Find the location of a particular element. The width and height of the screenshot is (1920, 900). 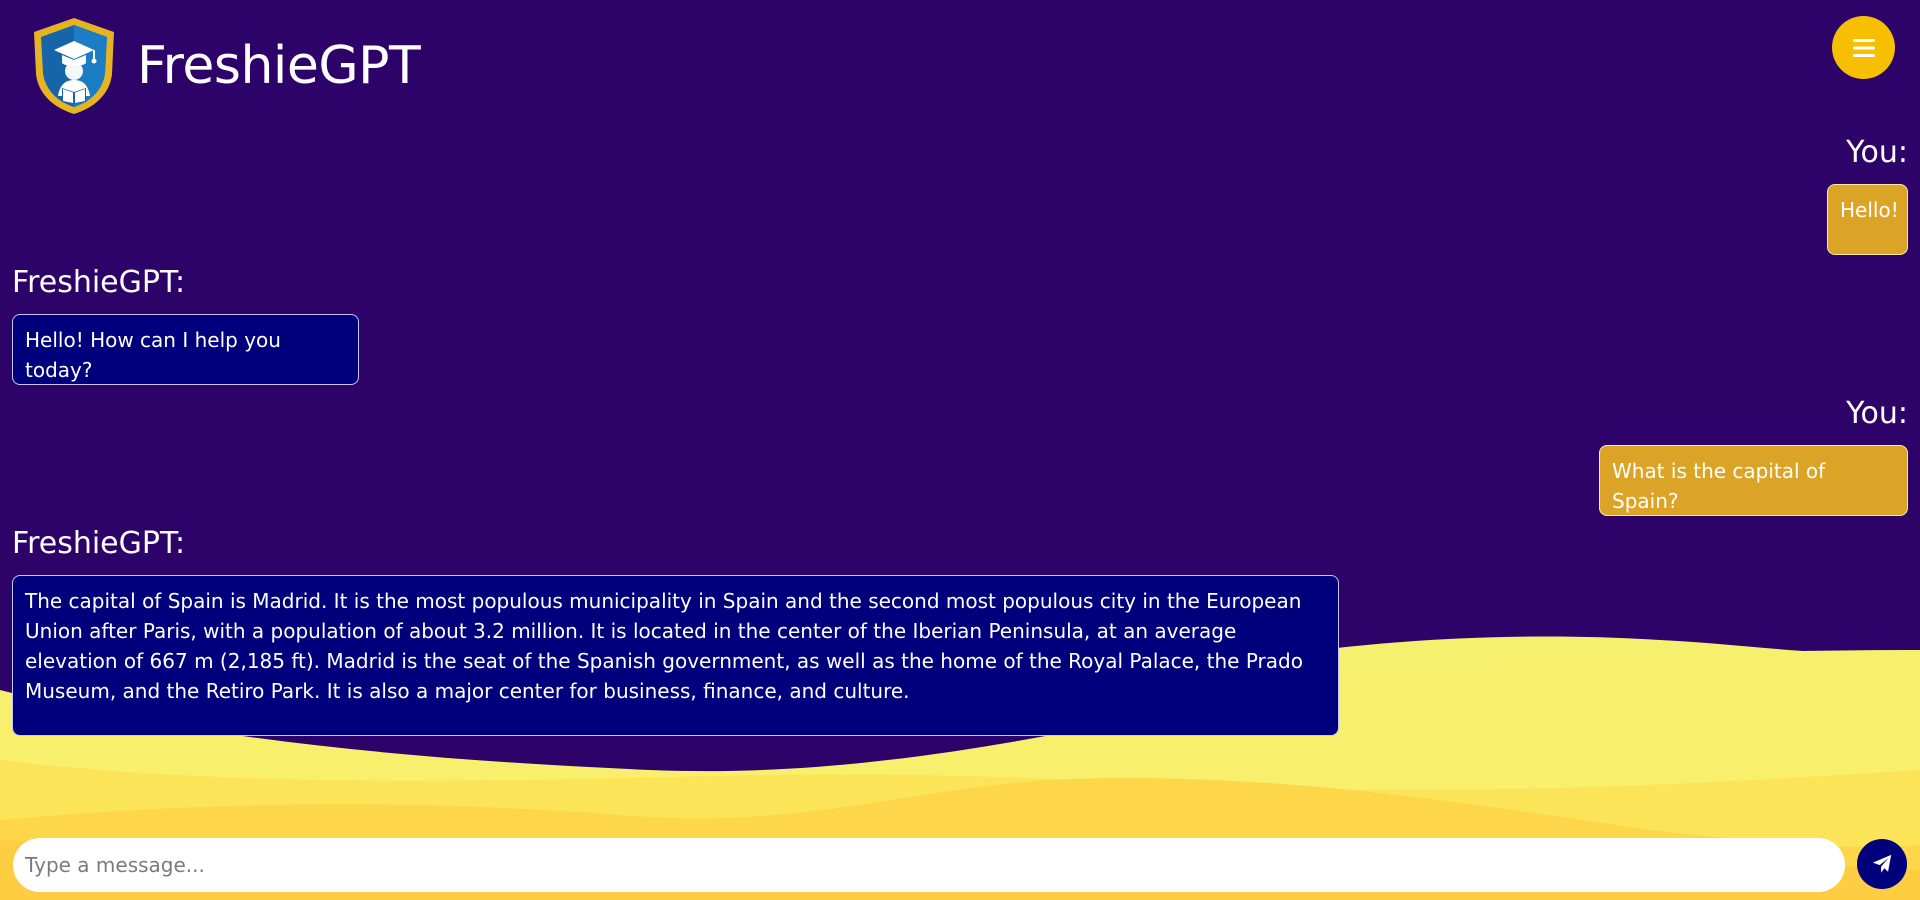

menu-button is located at coordinates (1863, 47).